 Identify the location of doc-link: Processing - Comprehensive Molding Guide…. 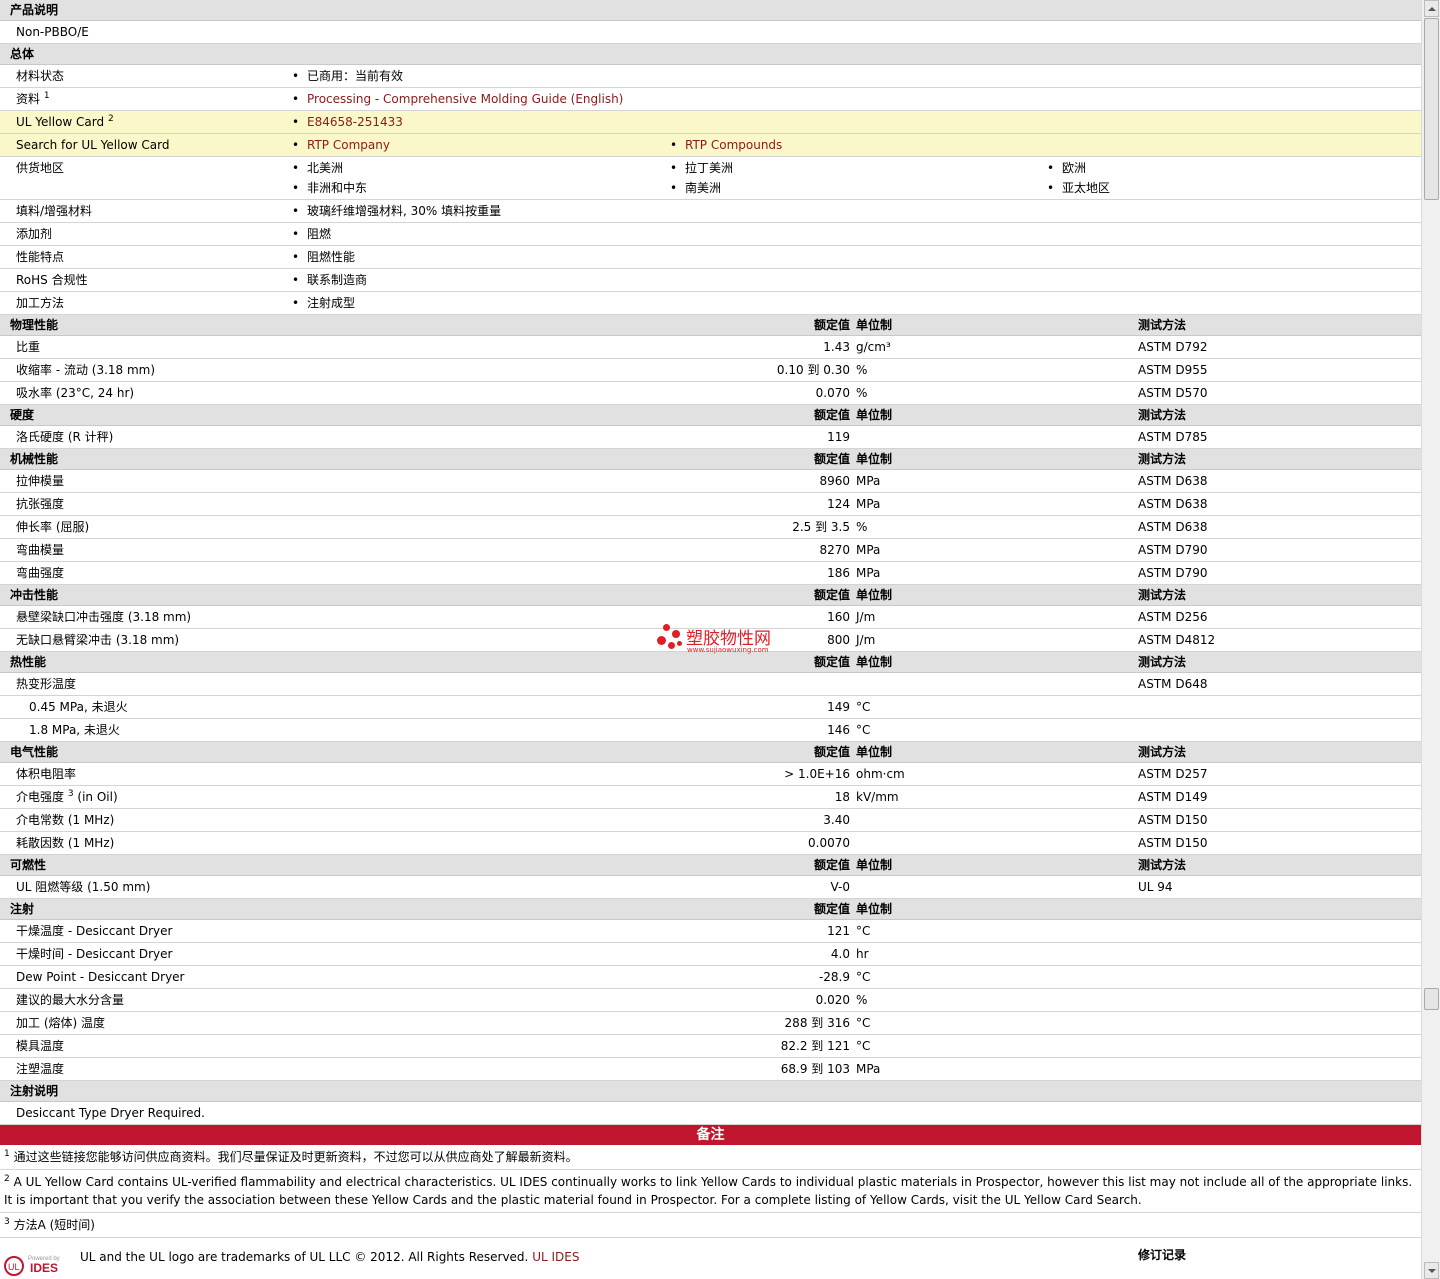
(465, 99).